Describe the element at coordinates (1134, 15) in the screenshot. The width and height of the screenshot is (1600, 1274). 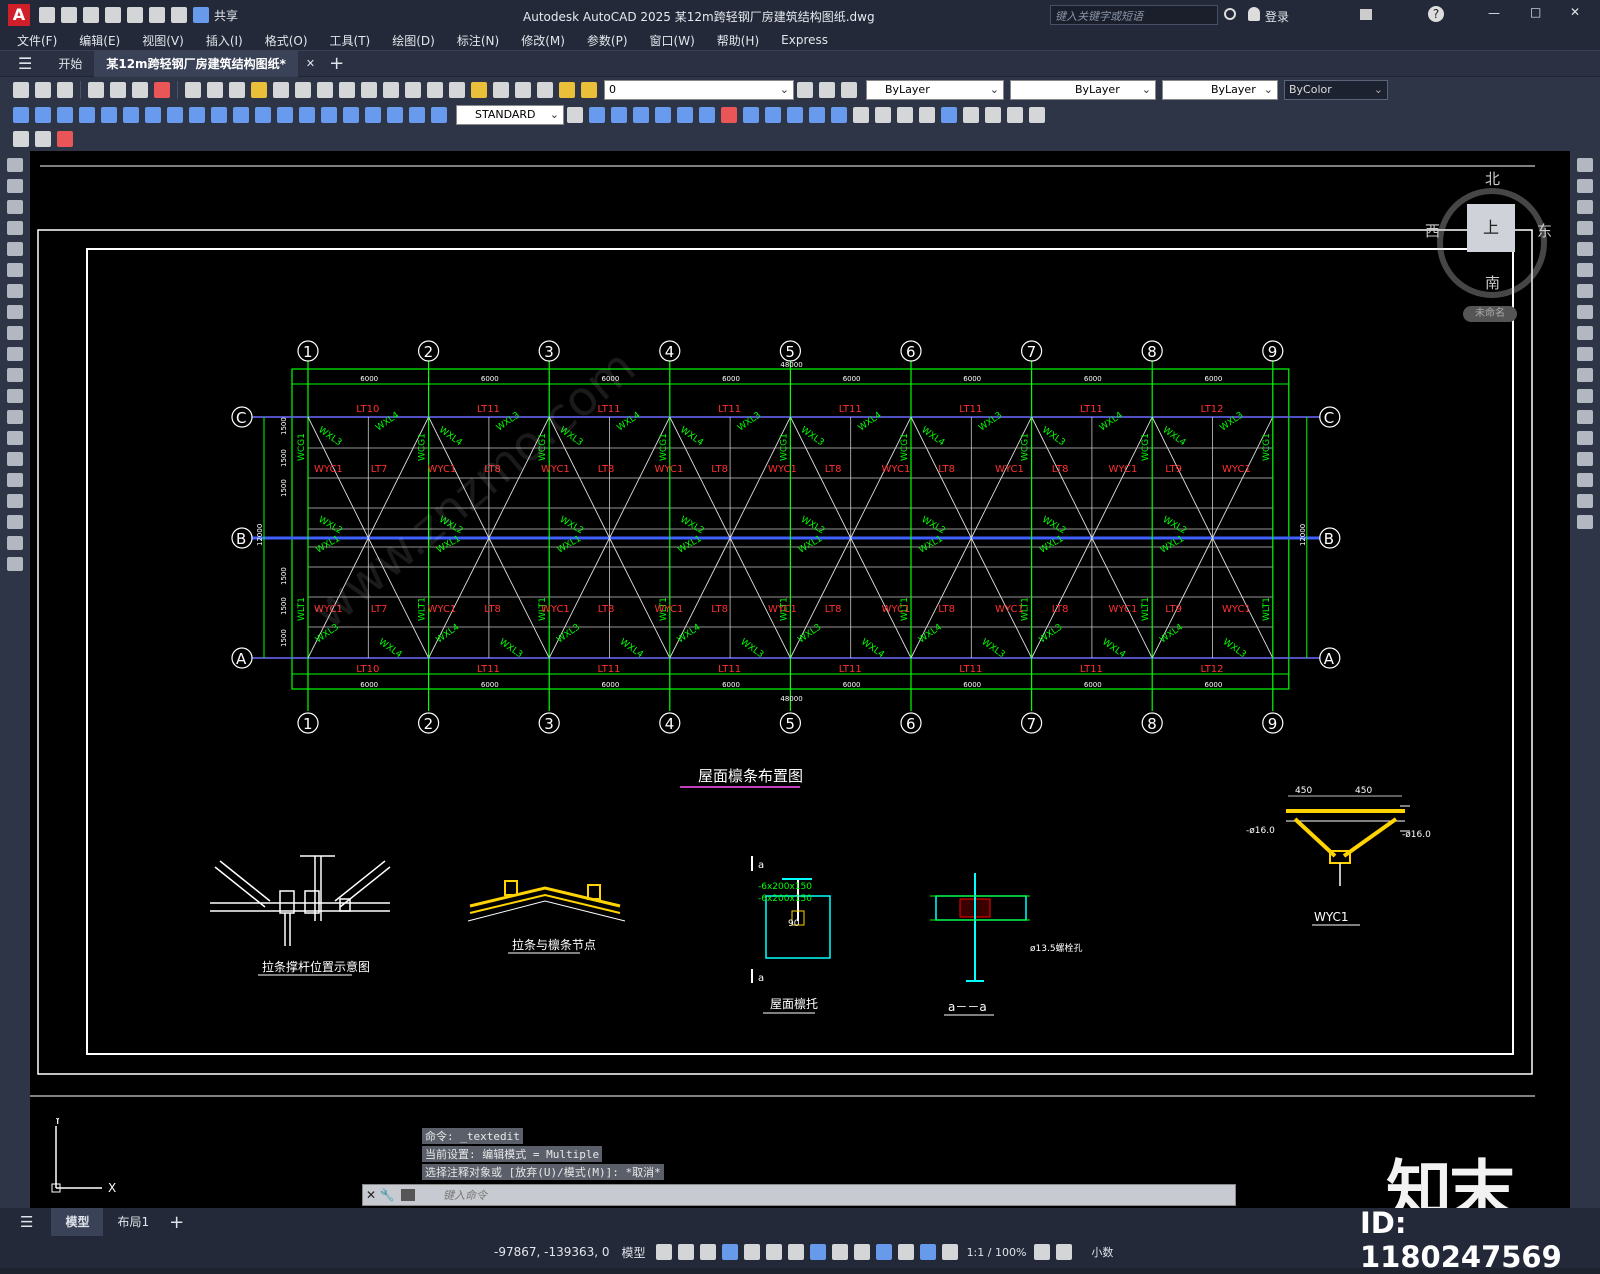
I see `search-input: 键入关键字或短语` at that location.